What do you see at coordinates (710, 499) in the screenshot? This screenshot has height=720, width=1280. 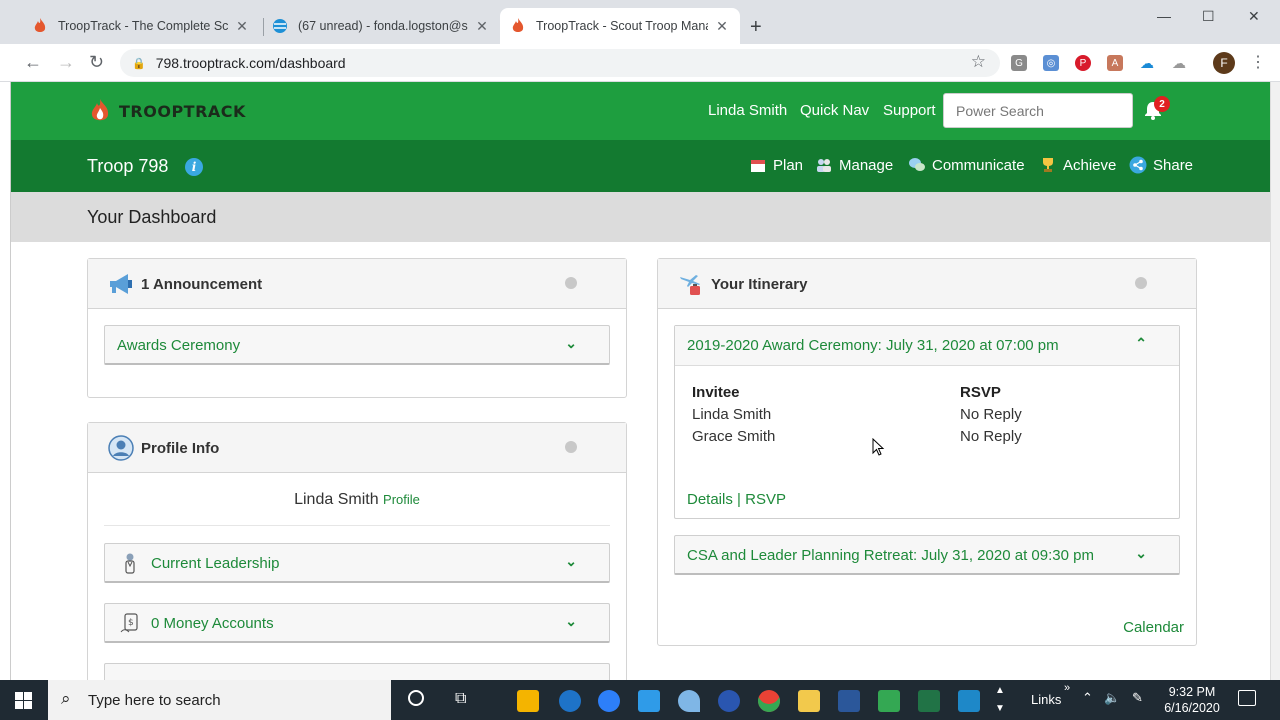 I see `details-link: Details` at bounding box center [710, 499].